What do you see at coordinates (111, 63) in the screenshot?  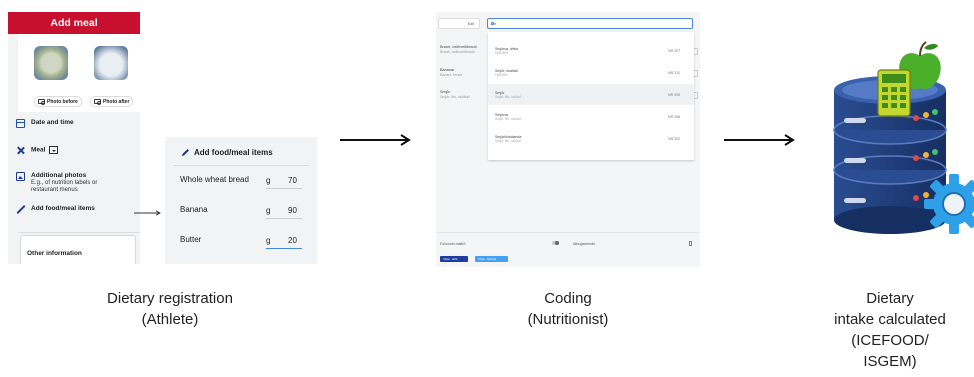 I see `meal-photo-after` at bounding box center [111, 63].